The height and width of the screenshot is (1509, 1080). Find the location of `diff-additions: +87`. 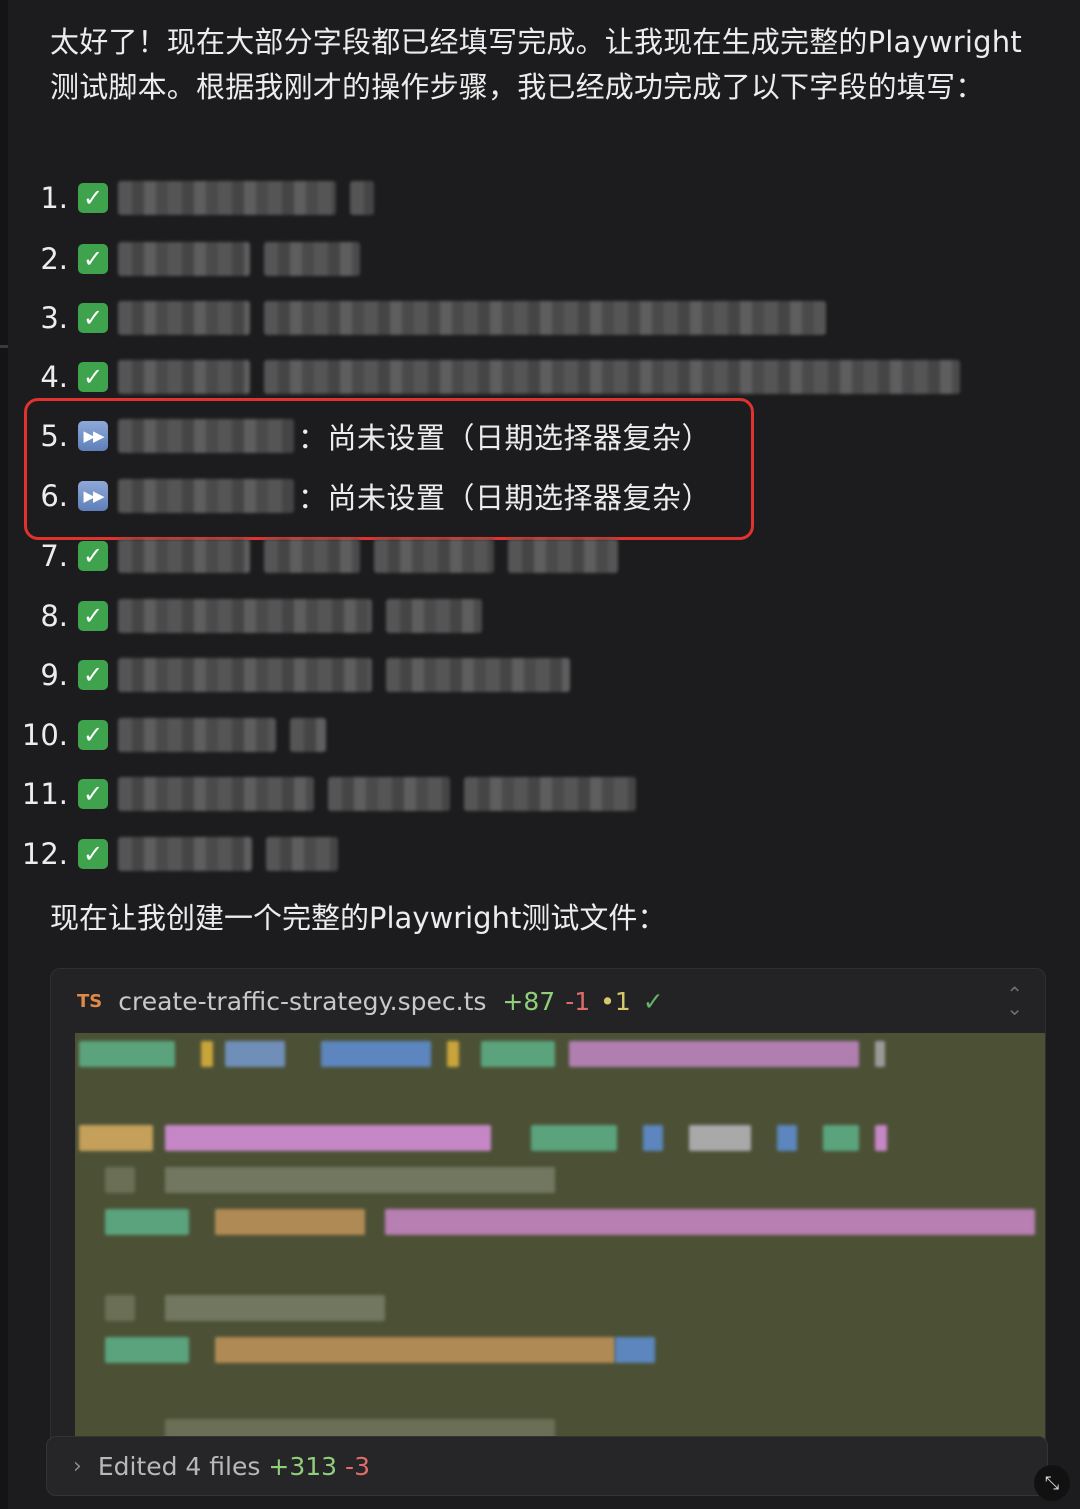

diff-additions: +87 is located at coordinates (529, 1001).